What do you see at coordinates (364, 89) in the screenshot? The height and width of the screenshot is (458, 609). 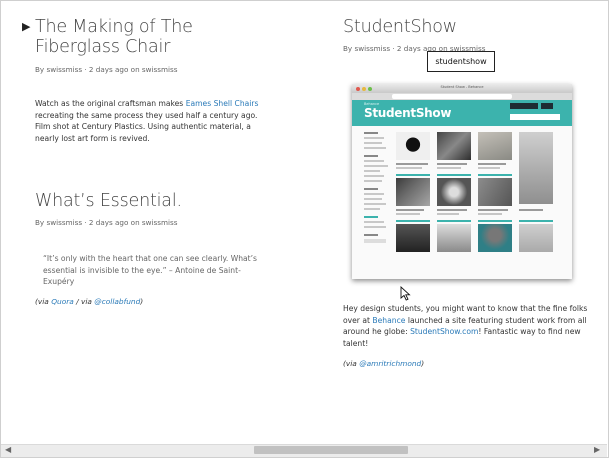 I see `minimize-dot-icon` at bounding box center [364, 89].